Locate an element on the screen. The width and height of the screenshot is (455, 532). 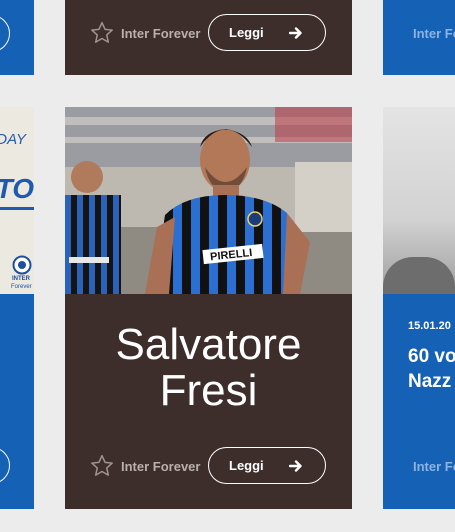
card-top-left is located at coordinates (17, 37).